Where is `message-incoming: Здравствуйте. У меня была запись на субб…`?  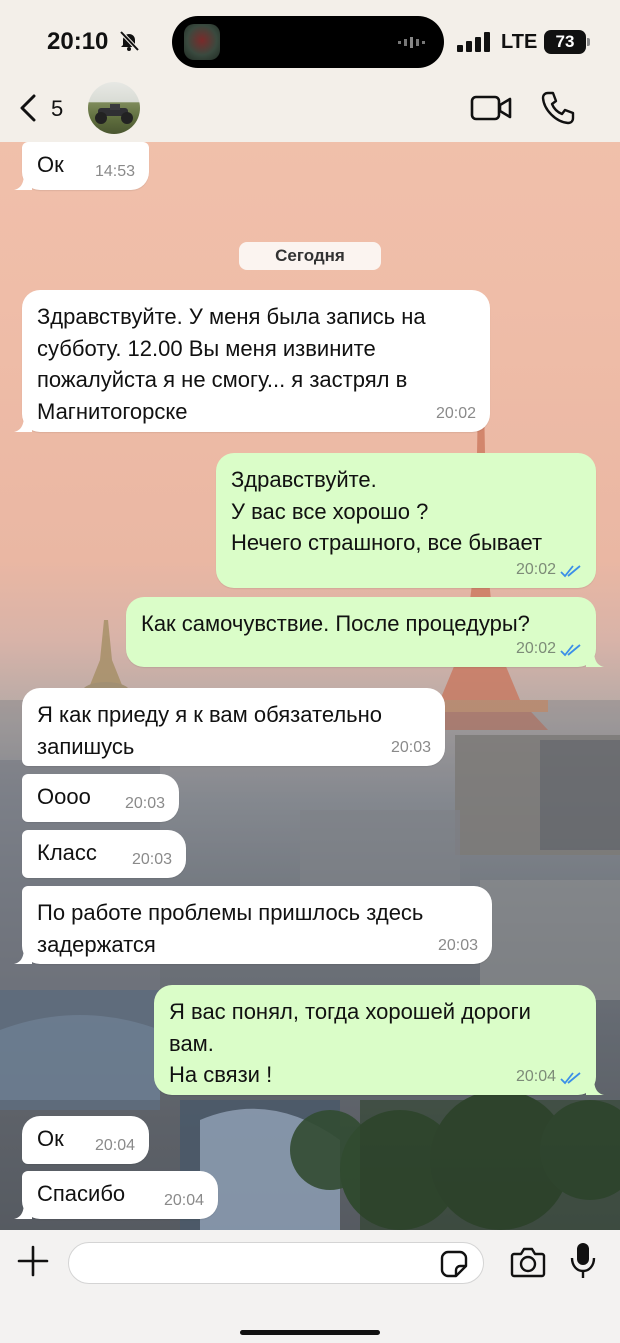
message-incoming: Здравствуйте. У меня была запись на субб… is located at coordinates (252, 361).